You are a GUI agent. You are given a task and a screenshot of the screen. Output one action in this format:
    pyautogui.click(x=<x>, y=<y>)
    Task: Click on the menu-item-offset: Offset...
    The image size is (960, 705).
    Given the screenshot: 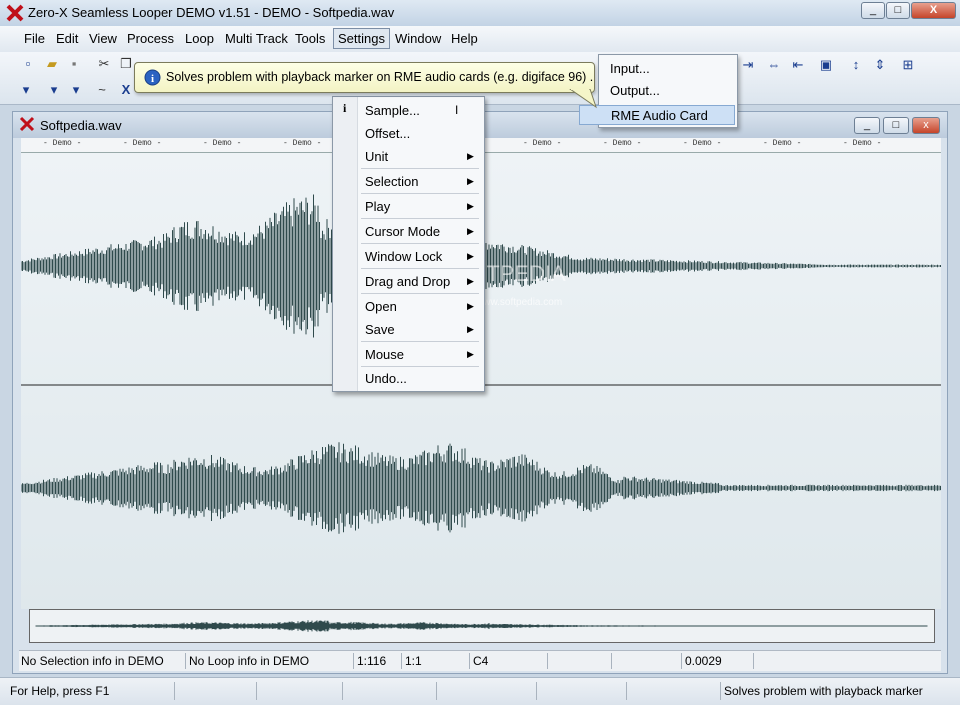 What is the action you would take?
    pyautogui.click(x=387, y=133)
    